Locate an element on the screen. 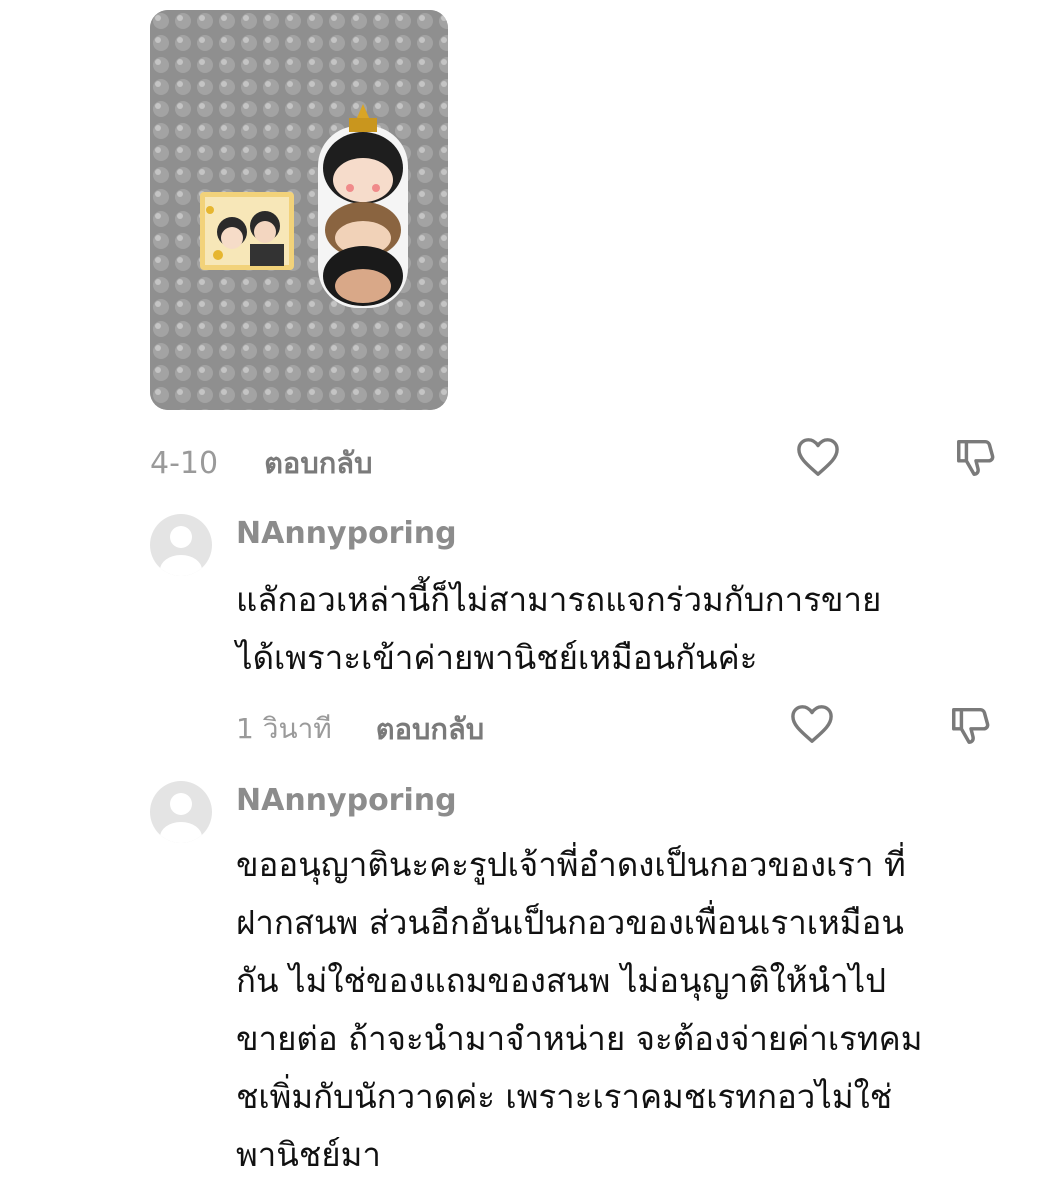 The width and height of the screenshot is (1042, 1200). comment-time: 1 วินาที is located at coordinates (284, 728).